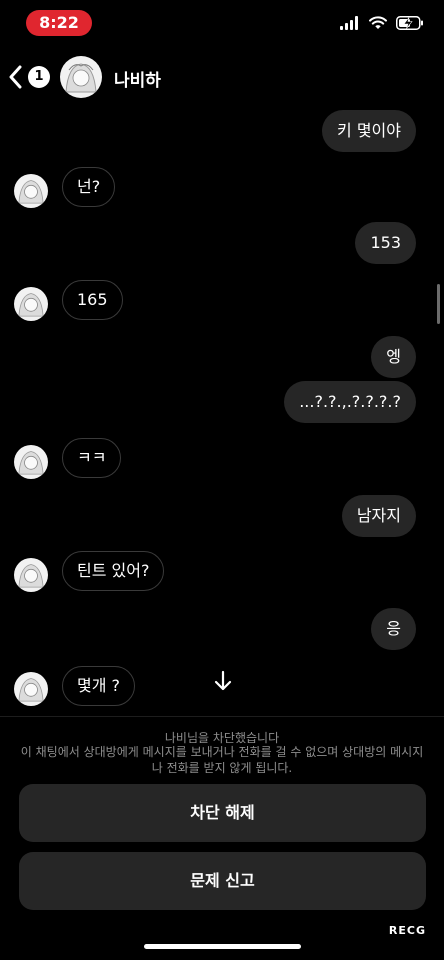 This screenshot has height=960, width=444. What do you see at coordinates (92, 300) in the screenshot?
I see `message-incoming: 165` at bounding box center [92, 300].